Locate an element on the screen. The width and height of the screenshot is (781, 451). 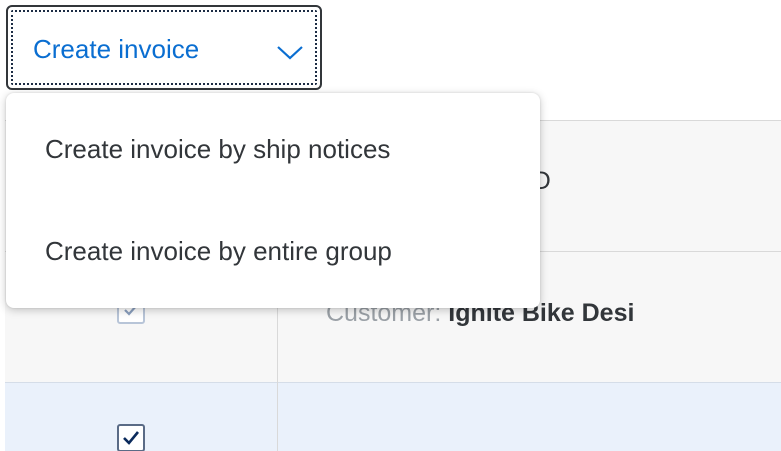
chevron-down-icon is located at coordinates (290, 53).